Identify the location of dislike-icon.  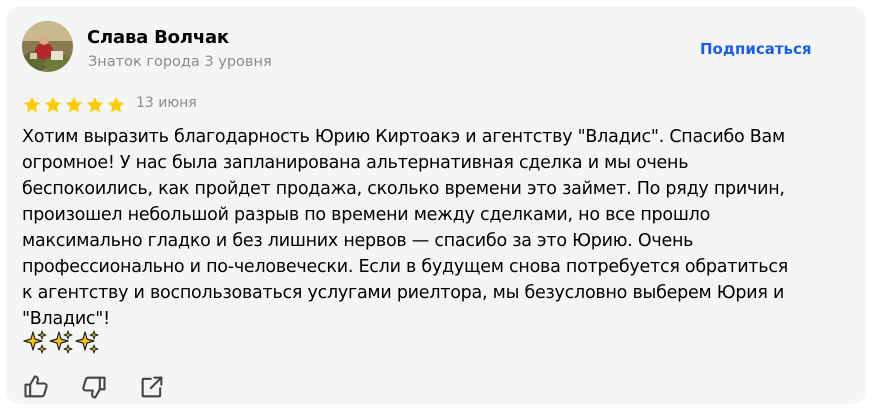
(94, 387).